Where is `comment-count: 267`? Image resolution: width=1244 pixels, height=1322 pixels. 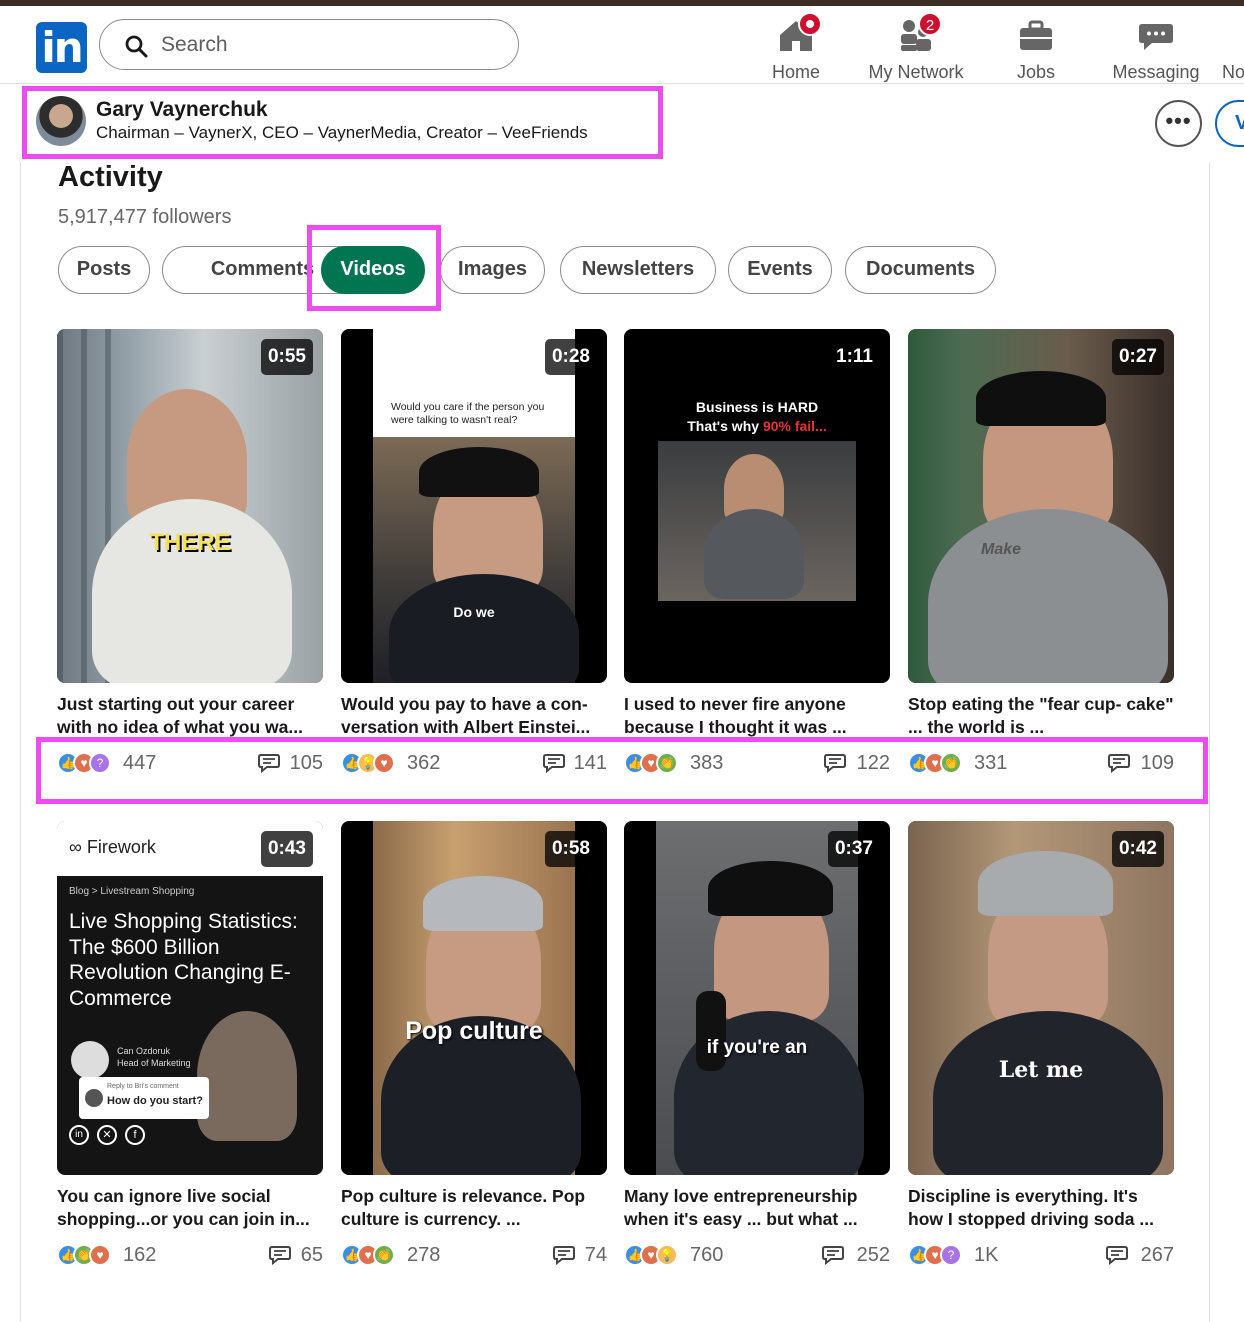
comment-count: 267 is located at coordinates (1157, 1255).